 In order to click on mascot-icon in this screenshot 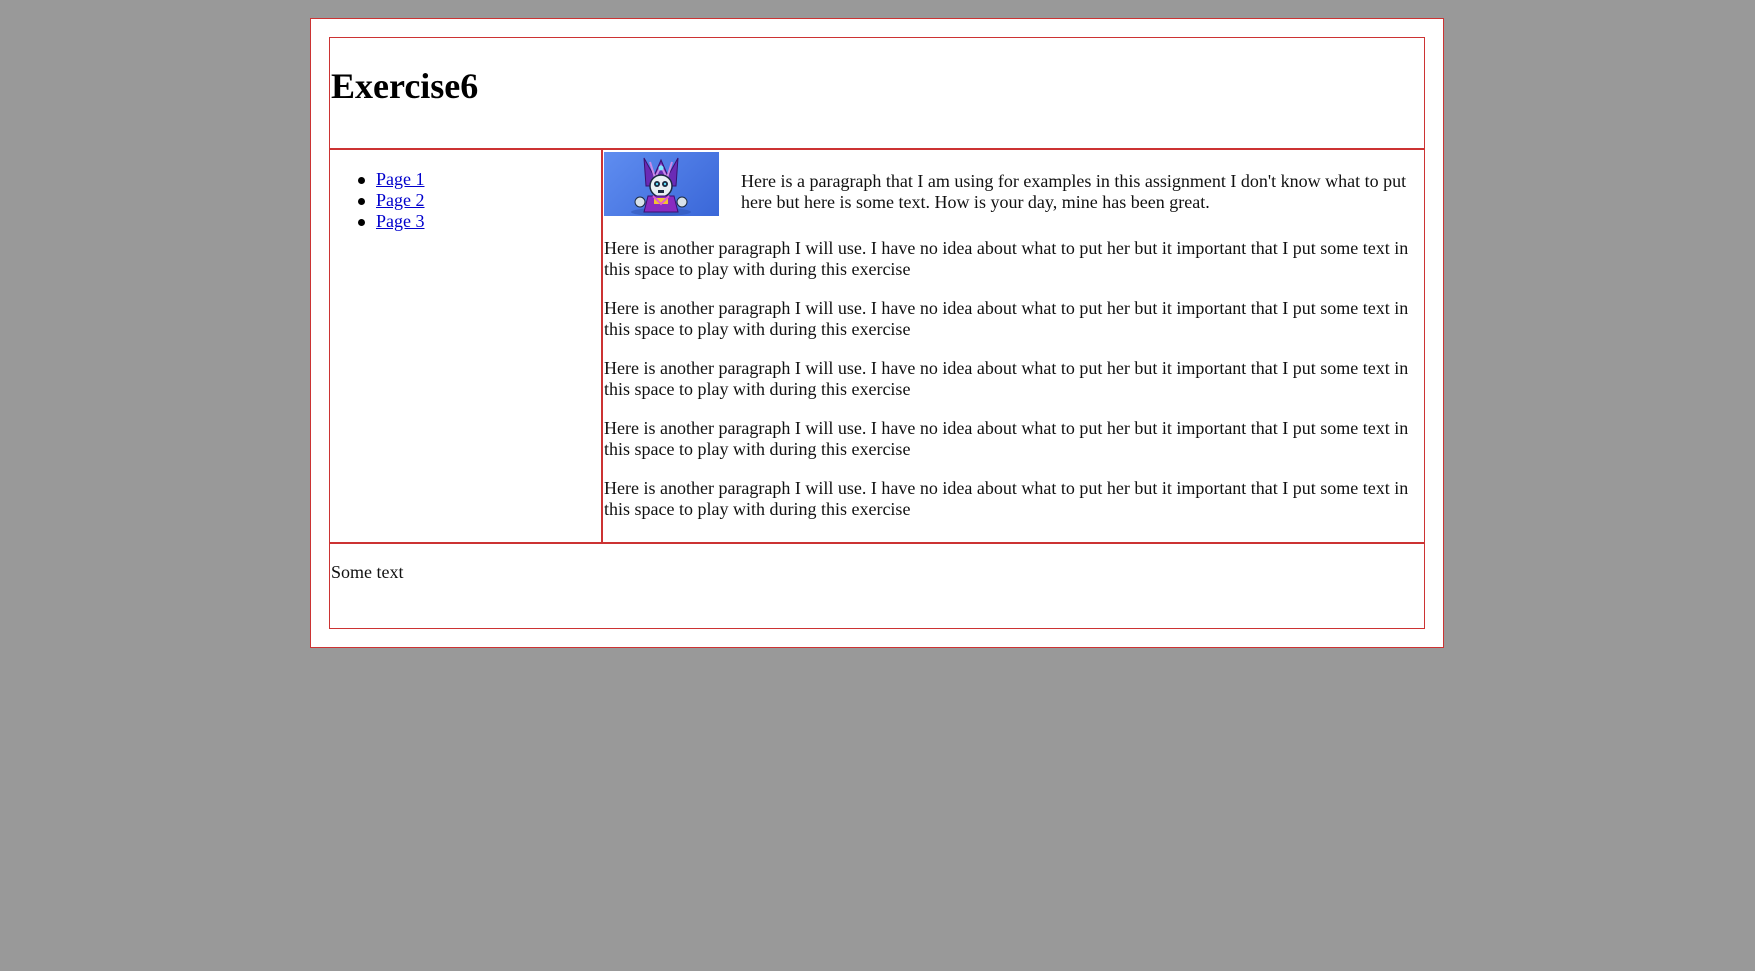, I will do `click(661, 186)`.